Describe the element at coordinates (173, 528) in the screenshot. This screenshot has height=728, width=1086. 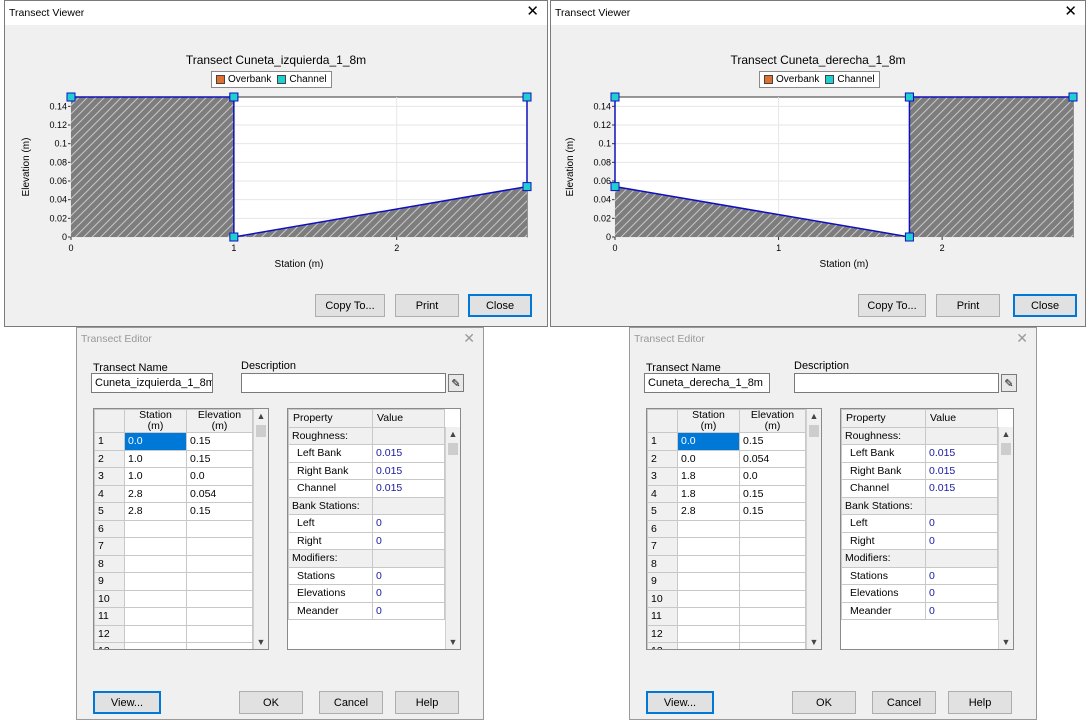
I see `table-row: 6` at that location.